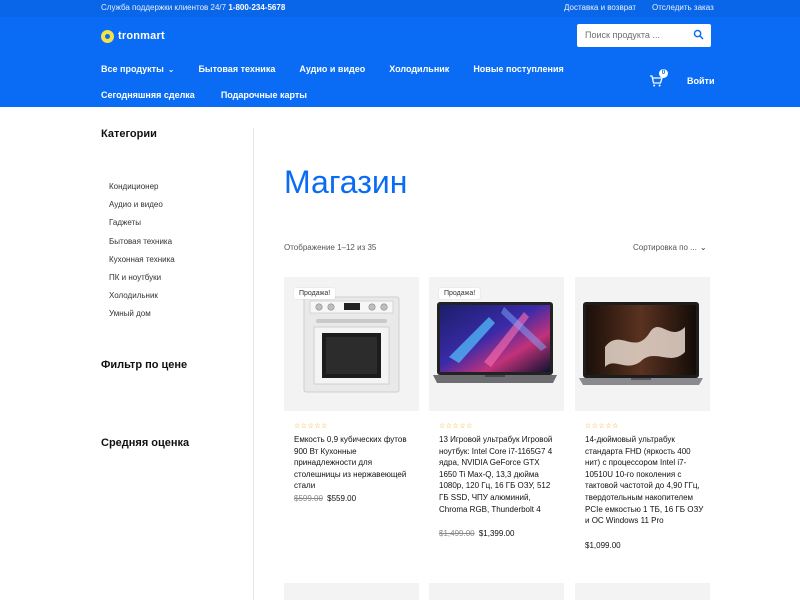 This screenshot has height=600, width=800. Describe the element at coordinates (332, 69) in the screenshot. I see `nav-audio-video: Аудио и видео` at that location.